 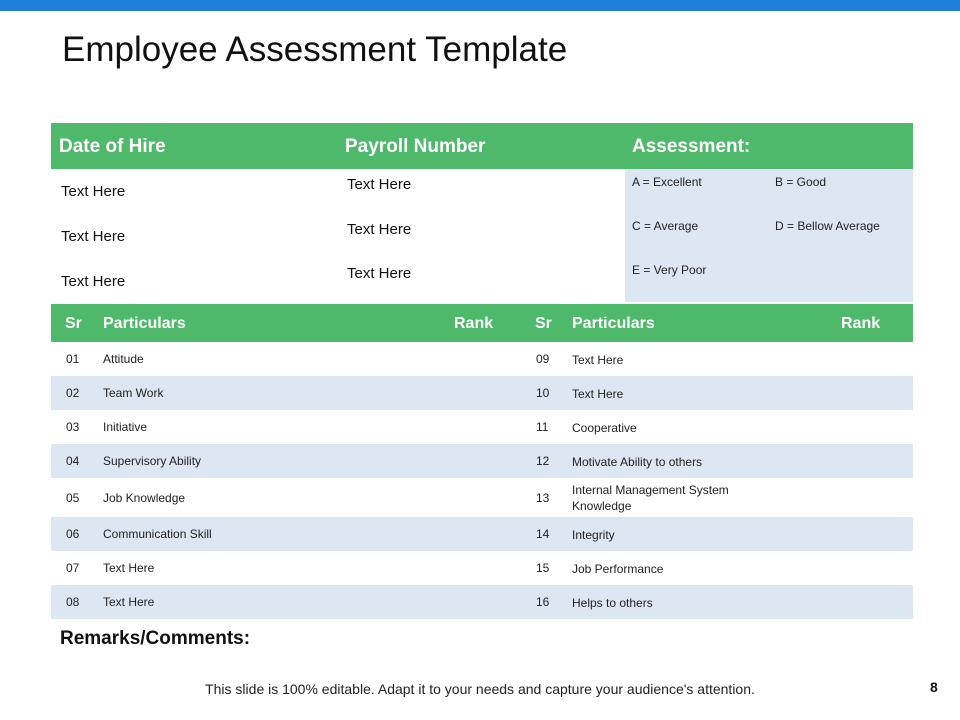 What do you see at coordinates (144, 323) in the screenshot?
I see `header-particulars-left: Particulars` at bounding box center [144, 323].